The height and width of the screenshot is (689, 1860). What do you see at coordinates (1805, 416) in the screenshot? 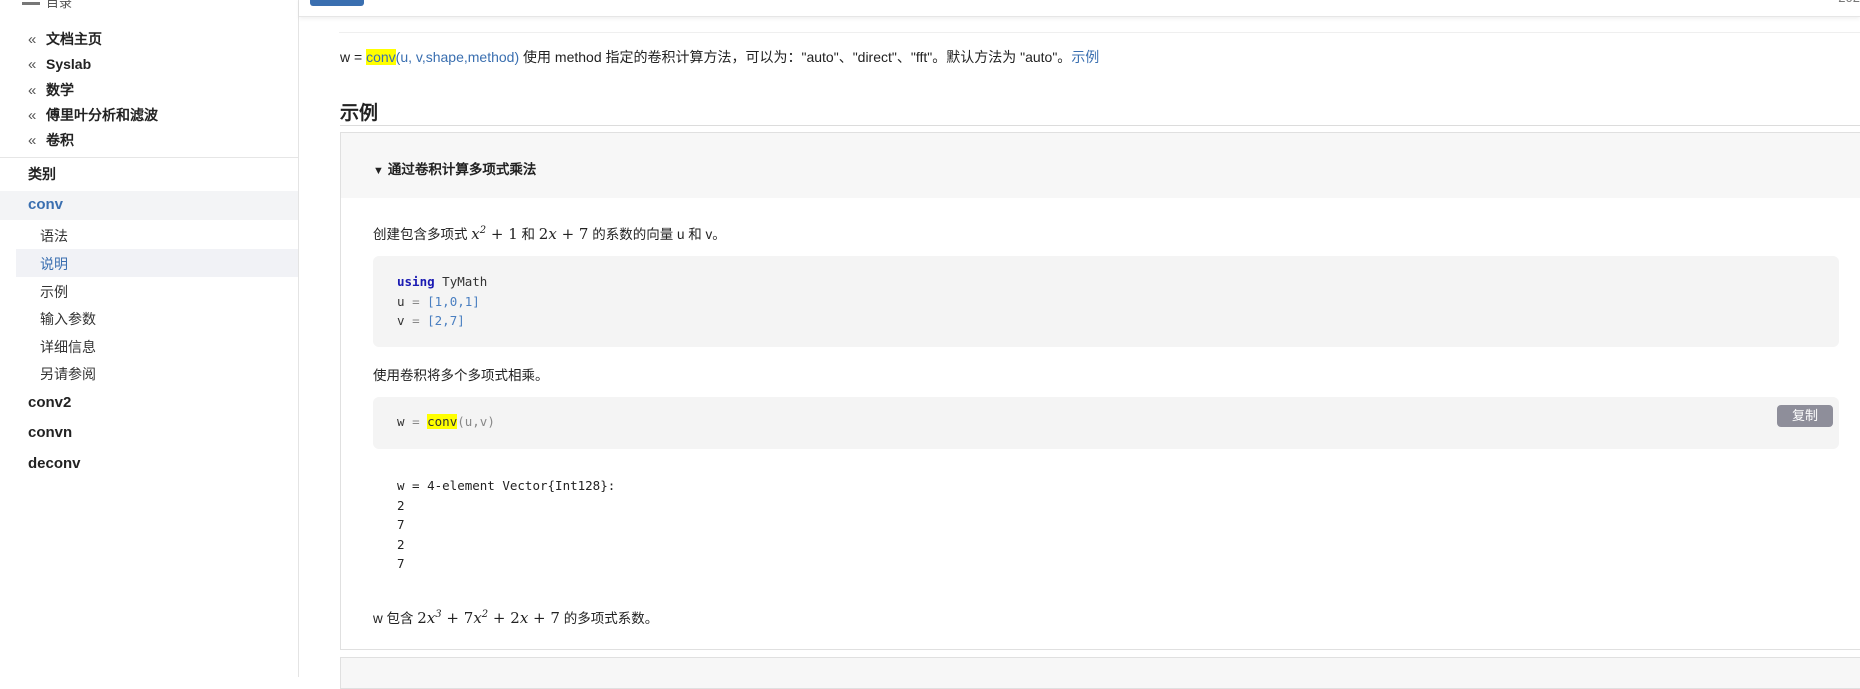
I see `copy-button: 复制` at bounding box center [1805, 416].